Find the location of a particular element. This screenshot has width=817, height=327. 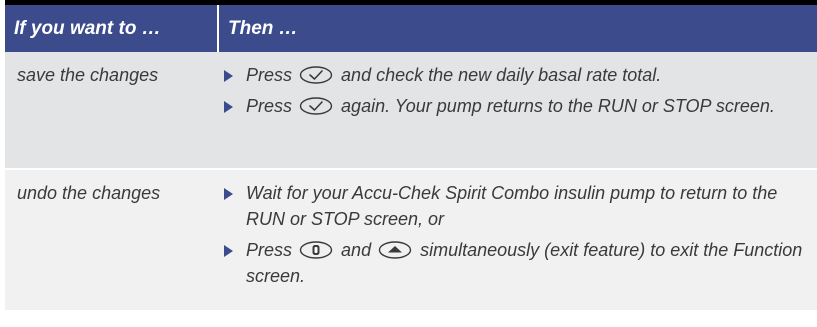

step-text-middle: and is located at coordinates (356, 250).